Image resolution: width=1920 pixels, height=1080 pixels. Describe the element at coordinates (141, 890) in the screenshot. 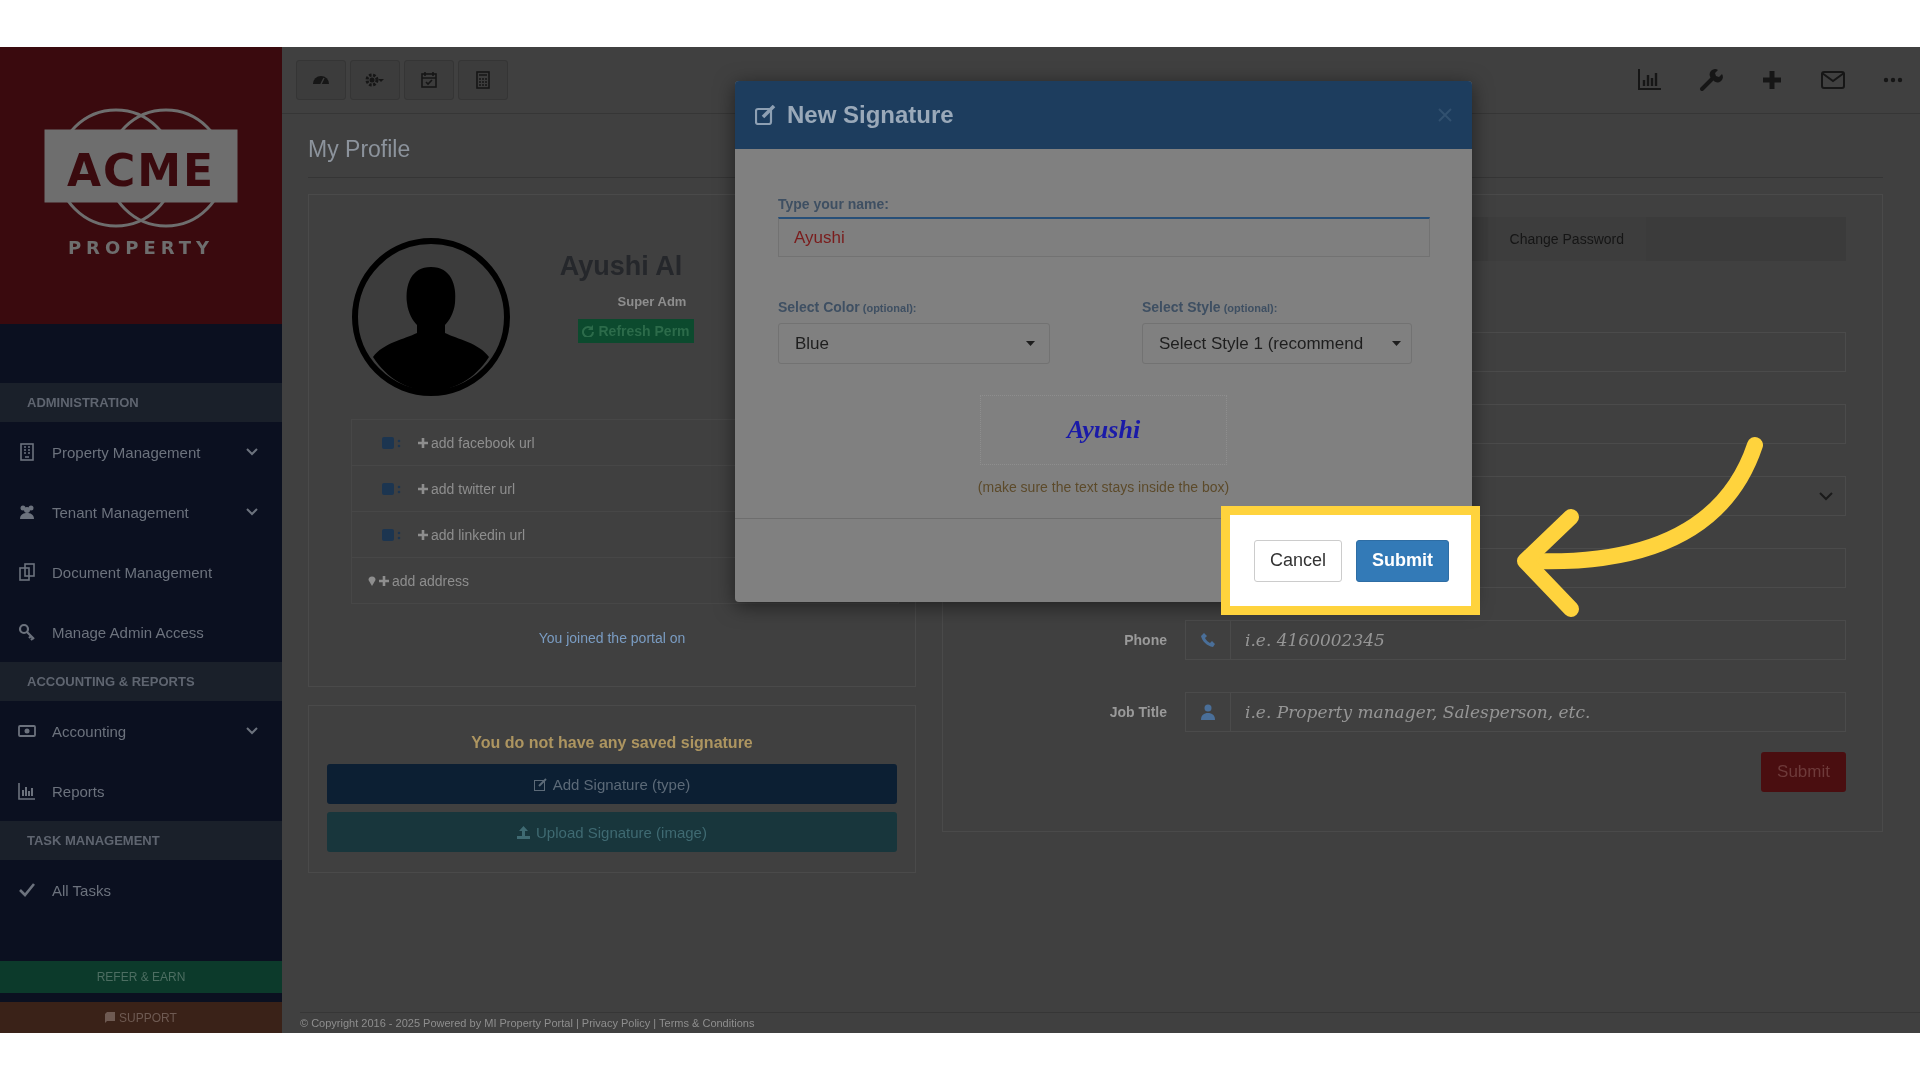

I see `sidebar-item: All Tasks` at that location.